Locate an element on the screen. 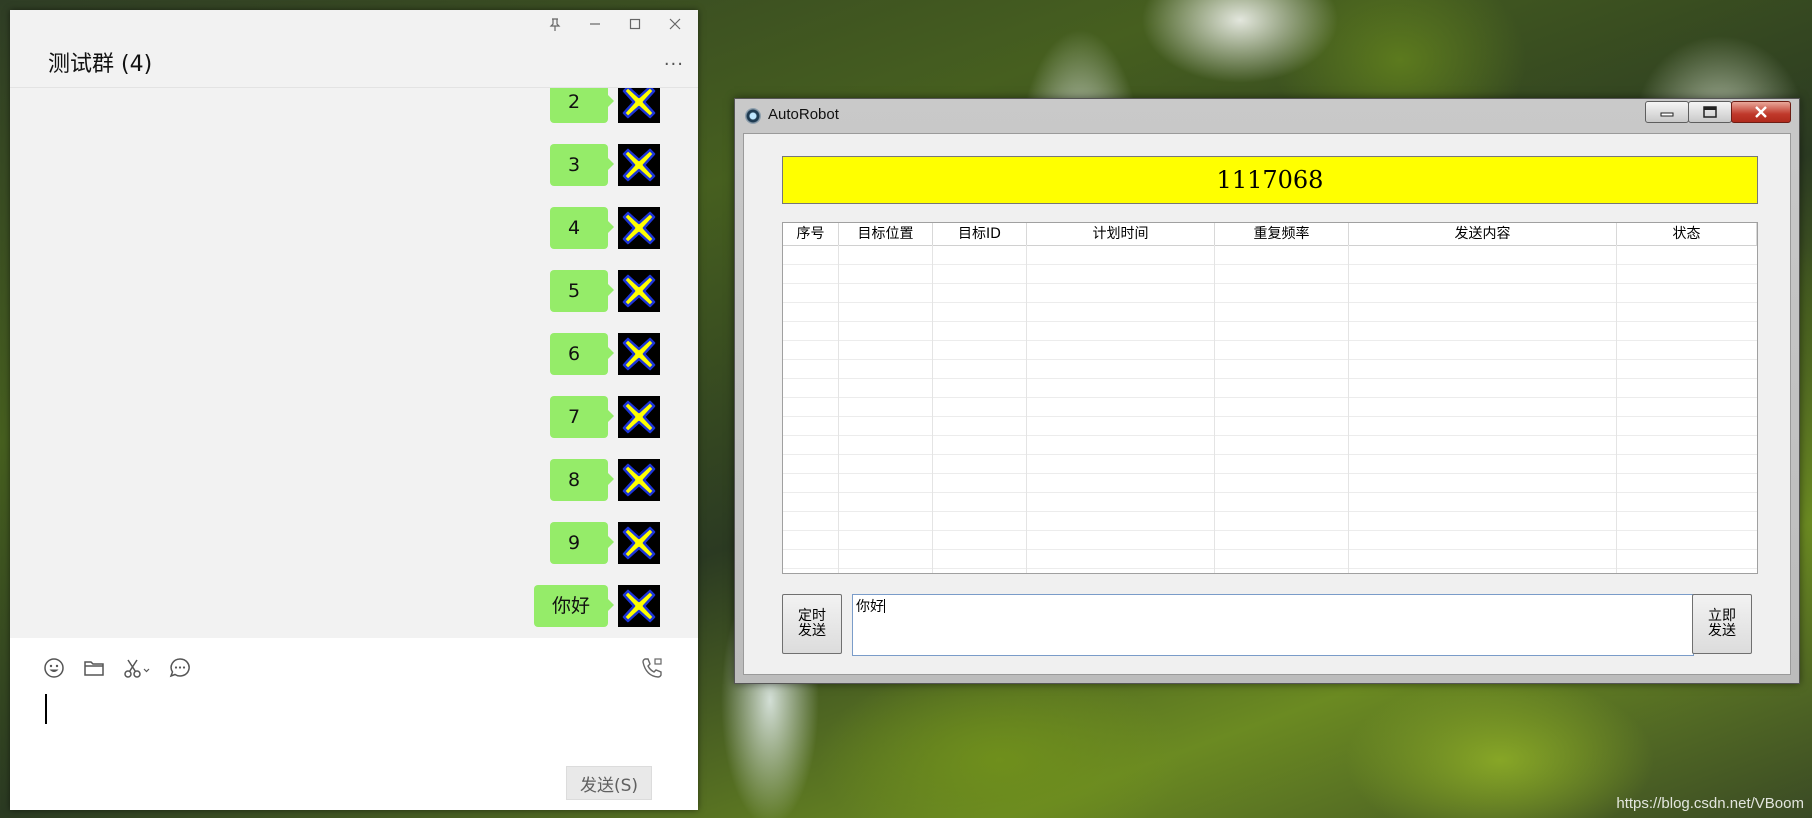 Image resolution: width=1812 pixels, height=818 pixels. window-title: AutoRobot is located at coordinates (803, 114).